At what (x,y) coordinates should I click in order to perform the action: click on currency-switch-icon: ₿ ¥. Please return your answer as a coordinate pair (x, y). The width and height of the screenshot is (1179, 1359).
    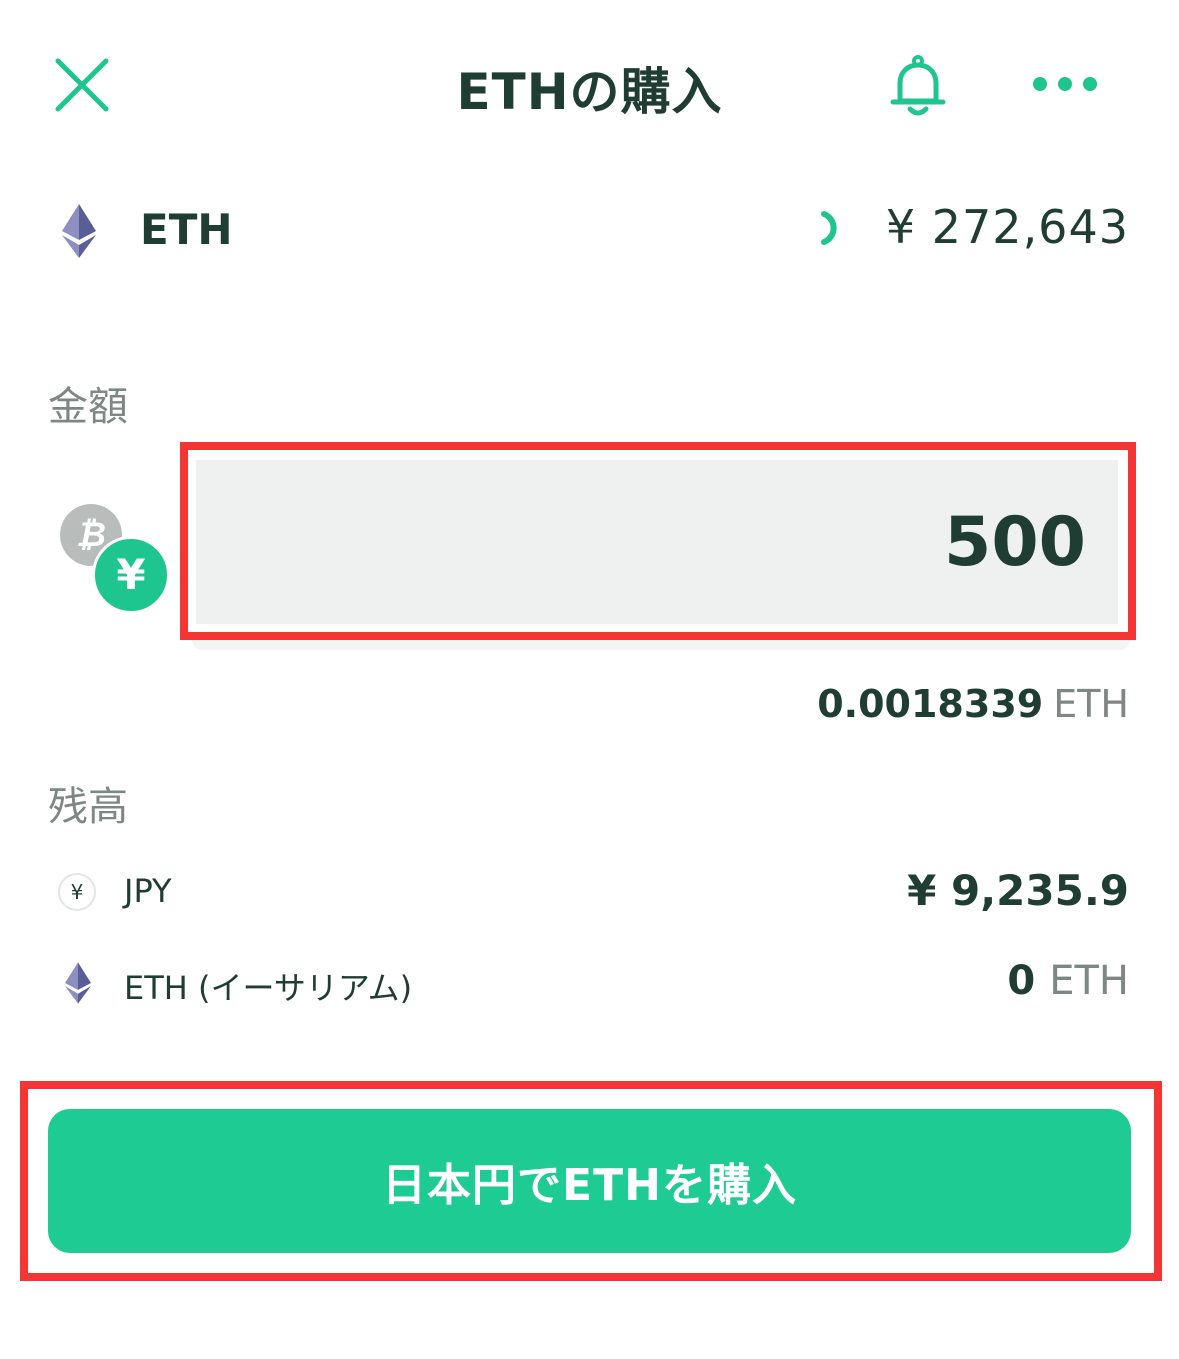
    Looking at the image, I should click on (115, 558).